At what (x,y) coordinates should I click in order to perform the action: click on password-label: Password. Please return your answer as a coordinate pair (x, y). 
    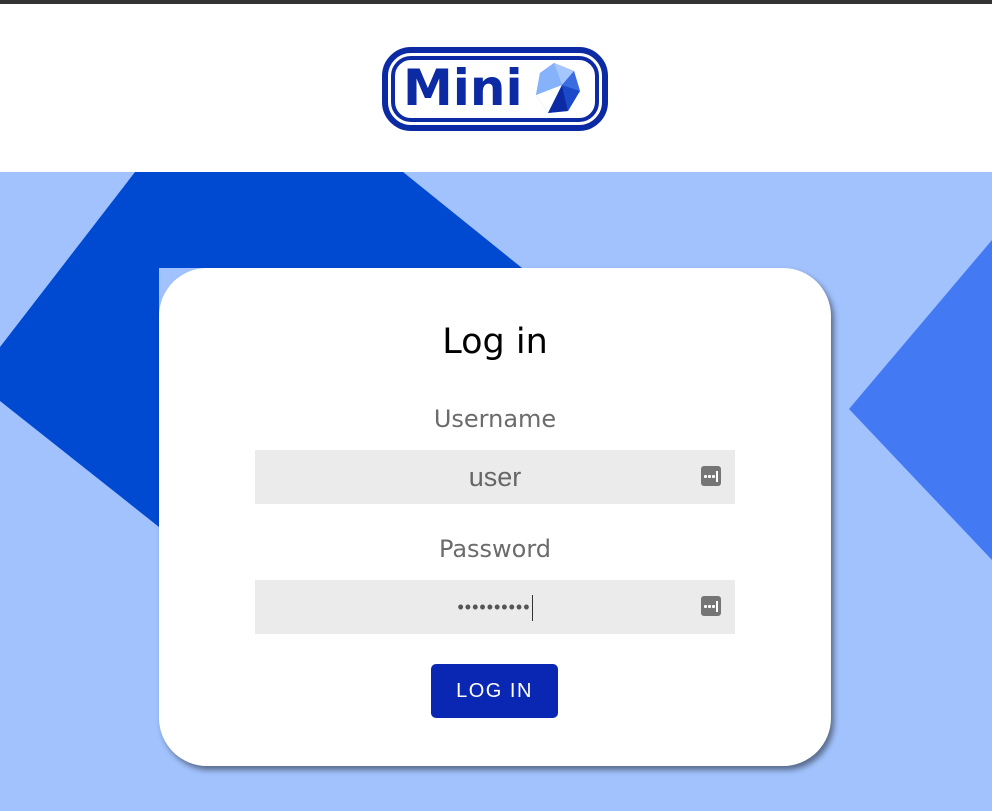
    Looking at the image, I should click on (495, 549).